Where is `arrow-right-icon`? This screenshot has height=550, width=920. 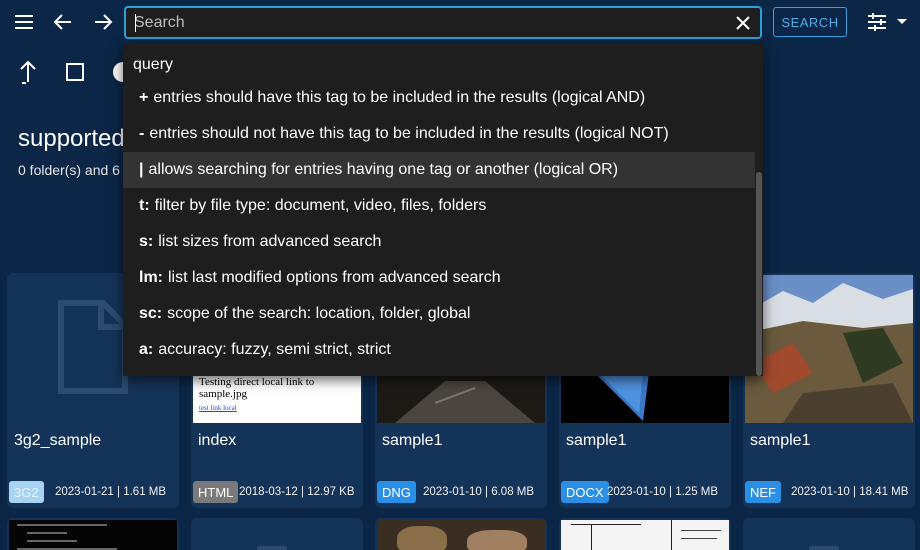 arrow-right-icon is located at coordinates (103, 22).